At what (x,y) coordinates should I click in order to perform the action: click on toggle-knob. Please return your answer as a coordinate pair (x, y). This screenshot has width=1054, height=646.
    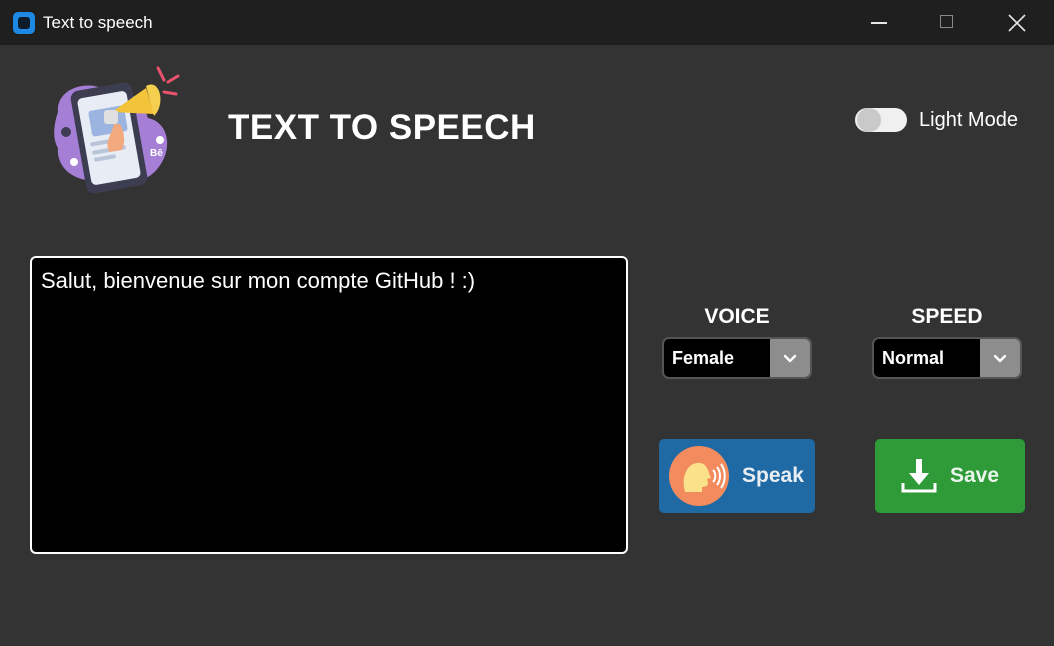
    Looking at the image, I should click on (869, 120).